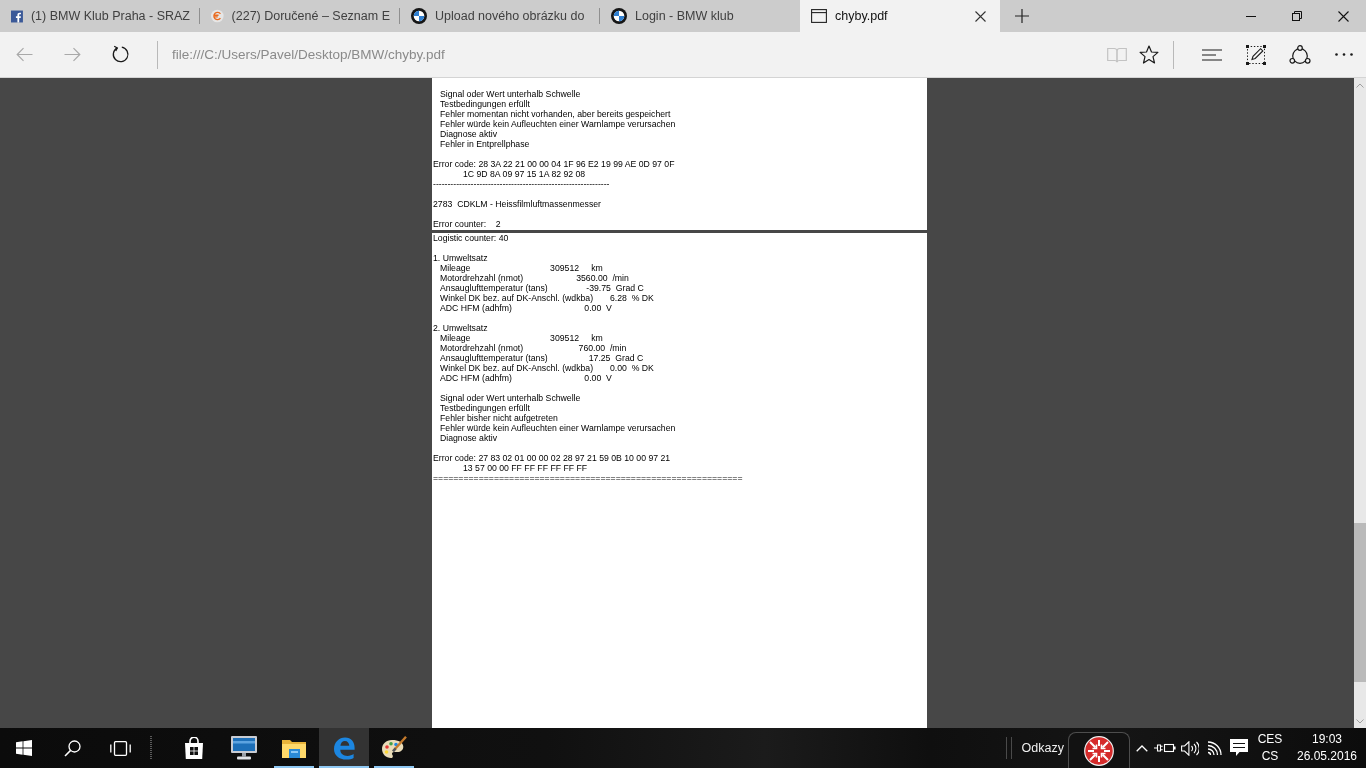 The width and height of the screenshot is (1366, 768). Describe the element at coordinates (194, 748) in the screenshot. I see `shopping-bag-icon` at that location.